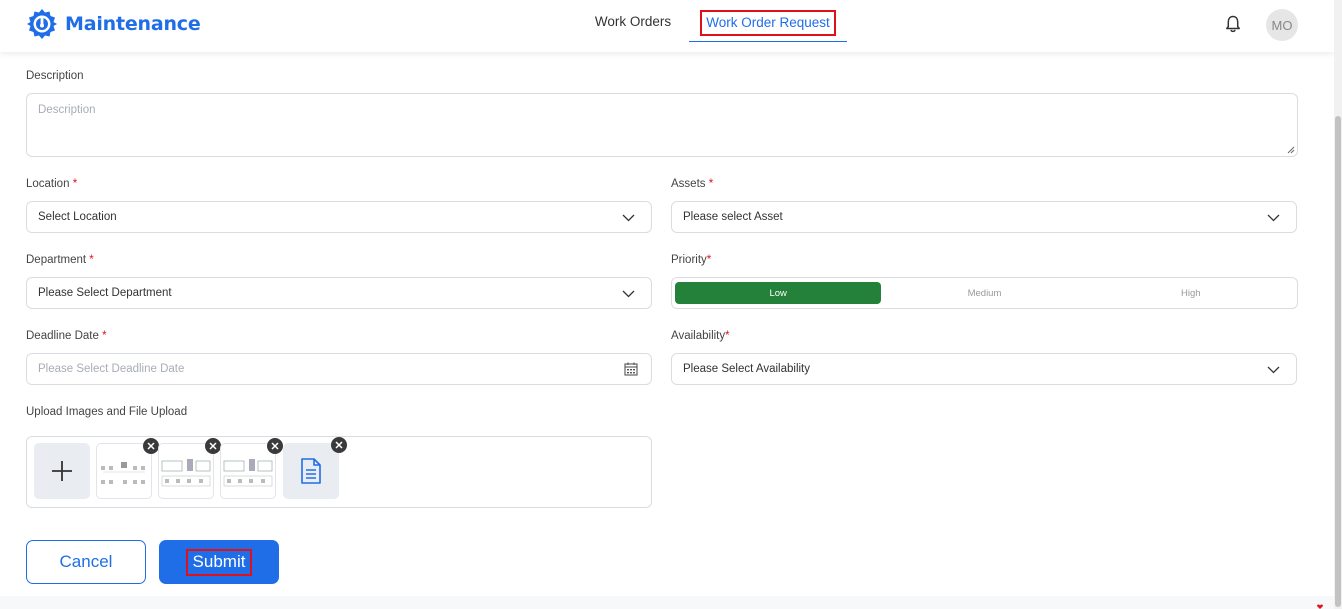  I want to click on department-label: Department *, so click(60, 260).